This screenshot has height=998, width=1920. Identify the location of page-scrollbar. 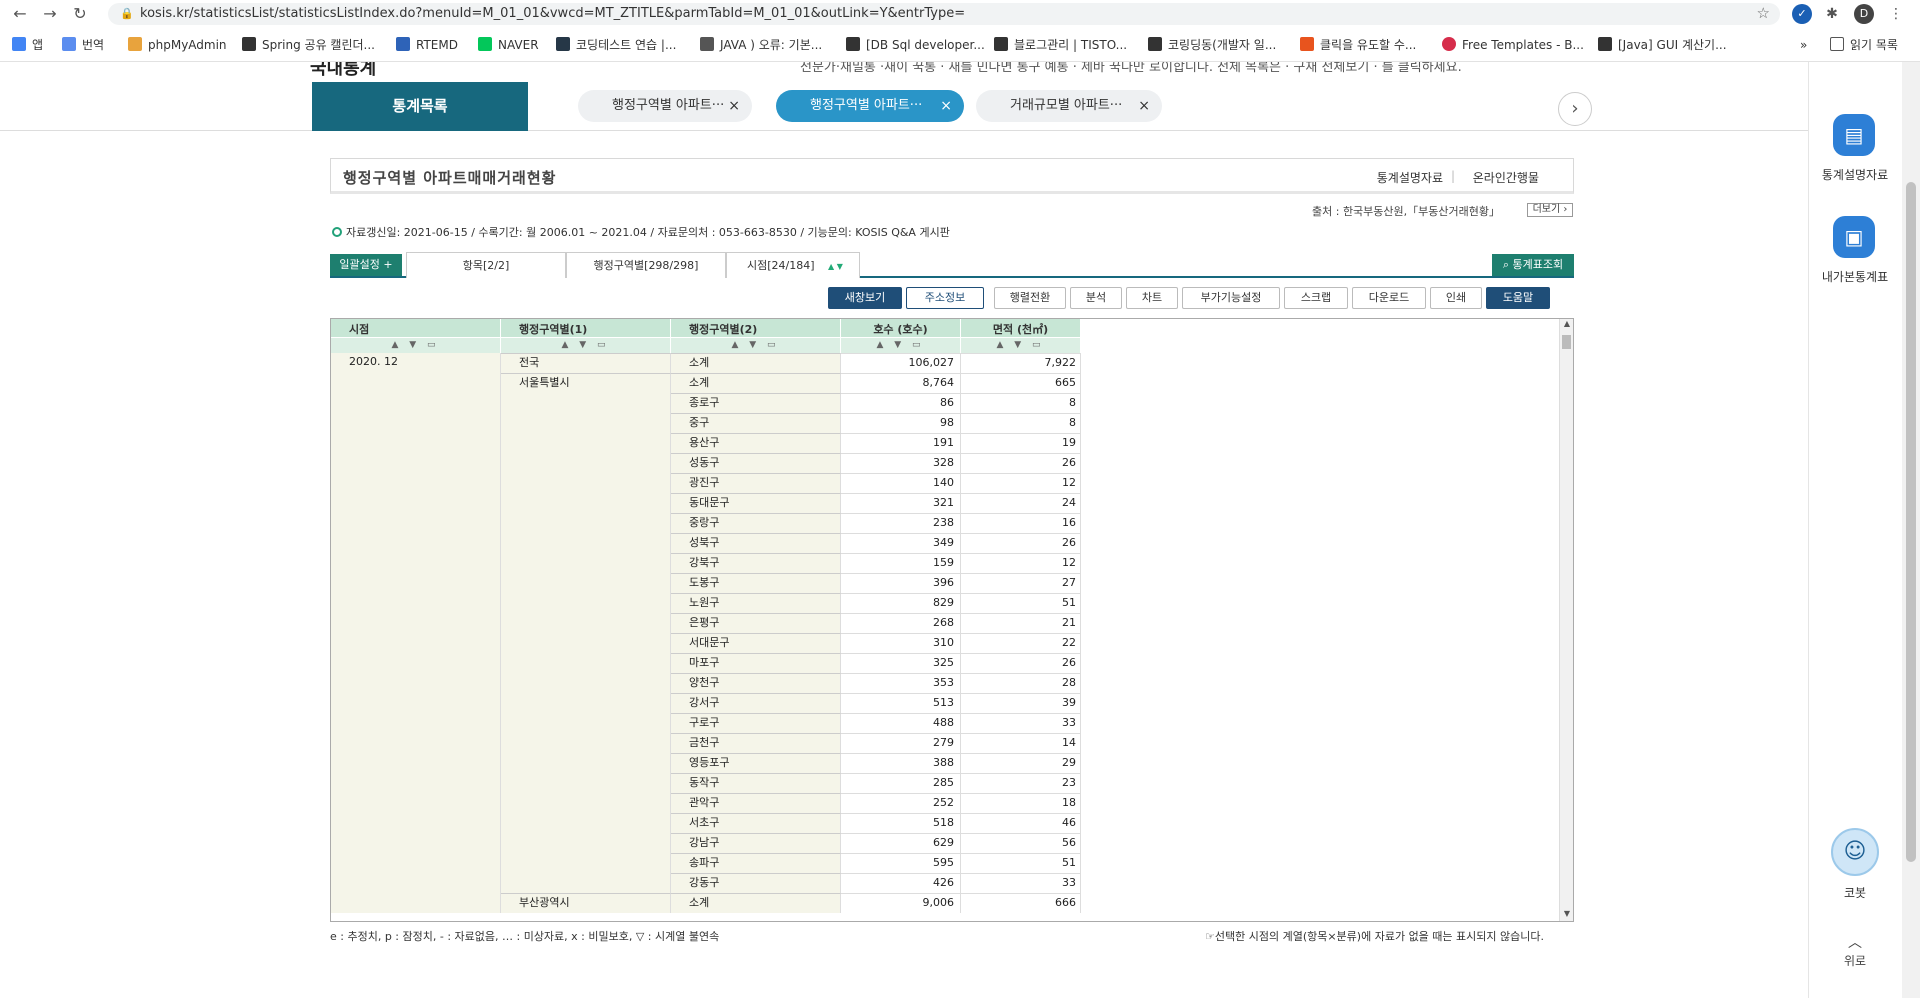
(1911, 530).